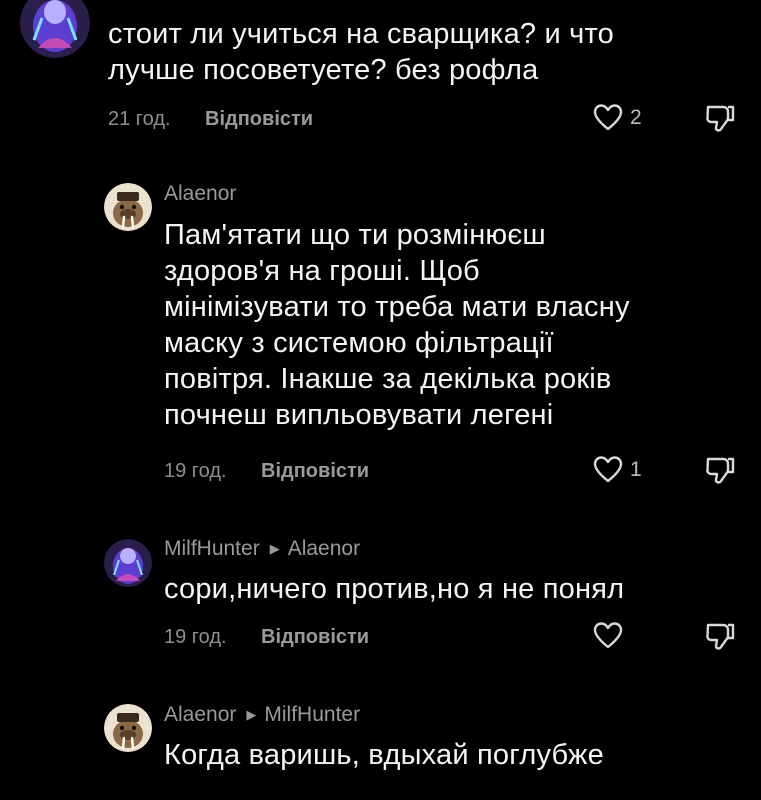 The image size is (761, 800). What do you see at coordinates (322, 271) in the screenshot?
I see `comment-text-line: здоров'я на гроші. Щоб` at bounding box center [322, 271].